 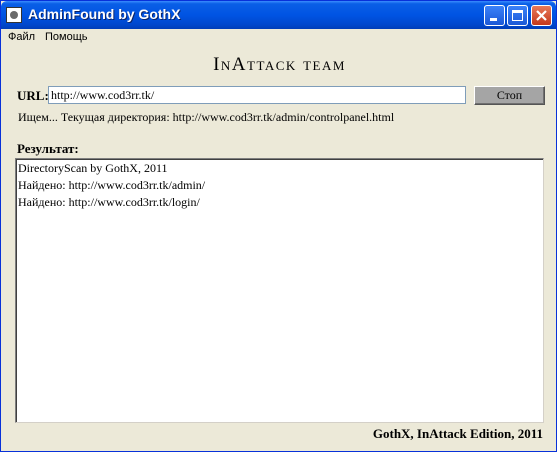 What do you see at coordinates (48, 148) in the screenshot?
I see `result-label: Результат:` at bounding box center [48, 148].